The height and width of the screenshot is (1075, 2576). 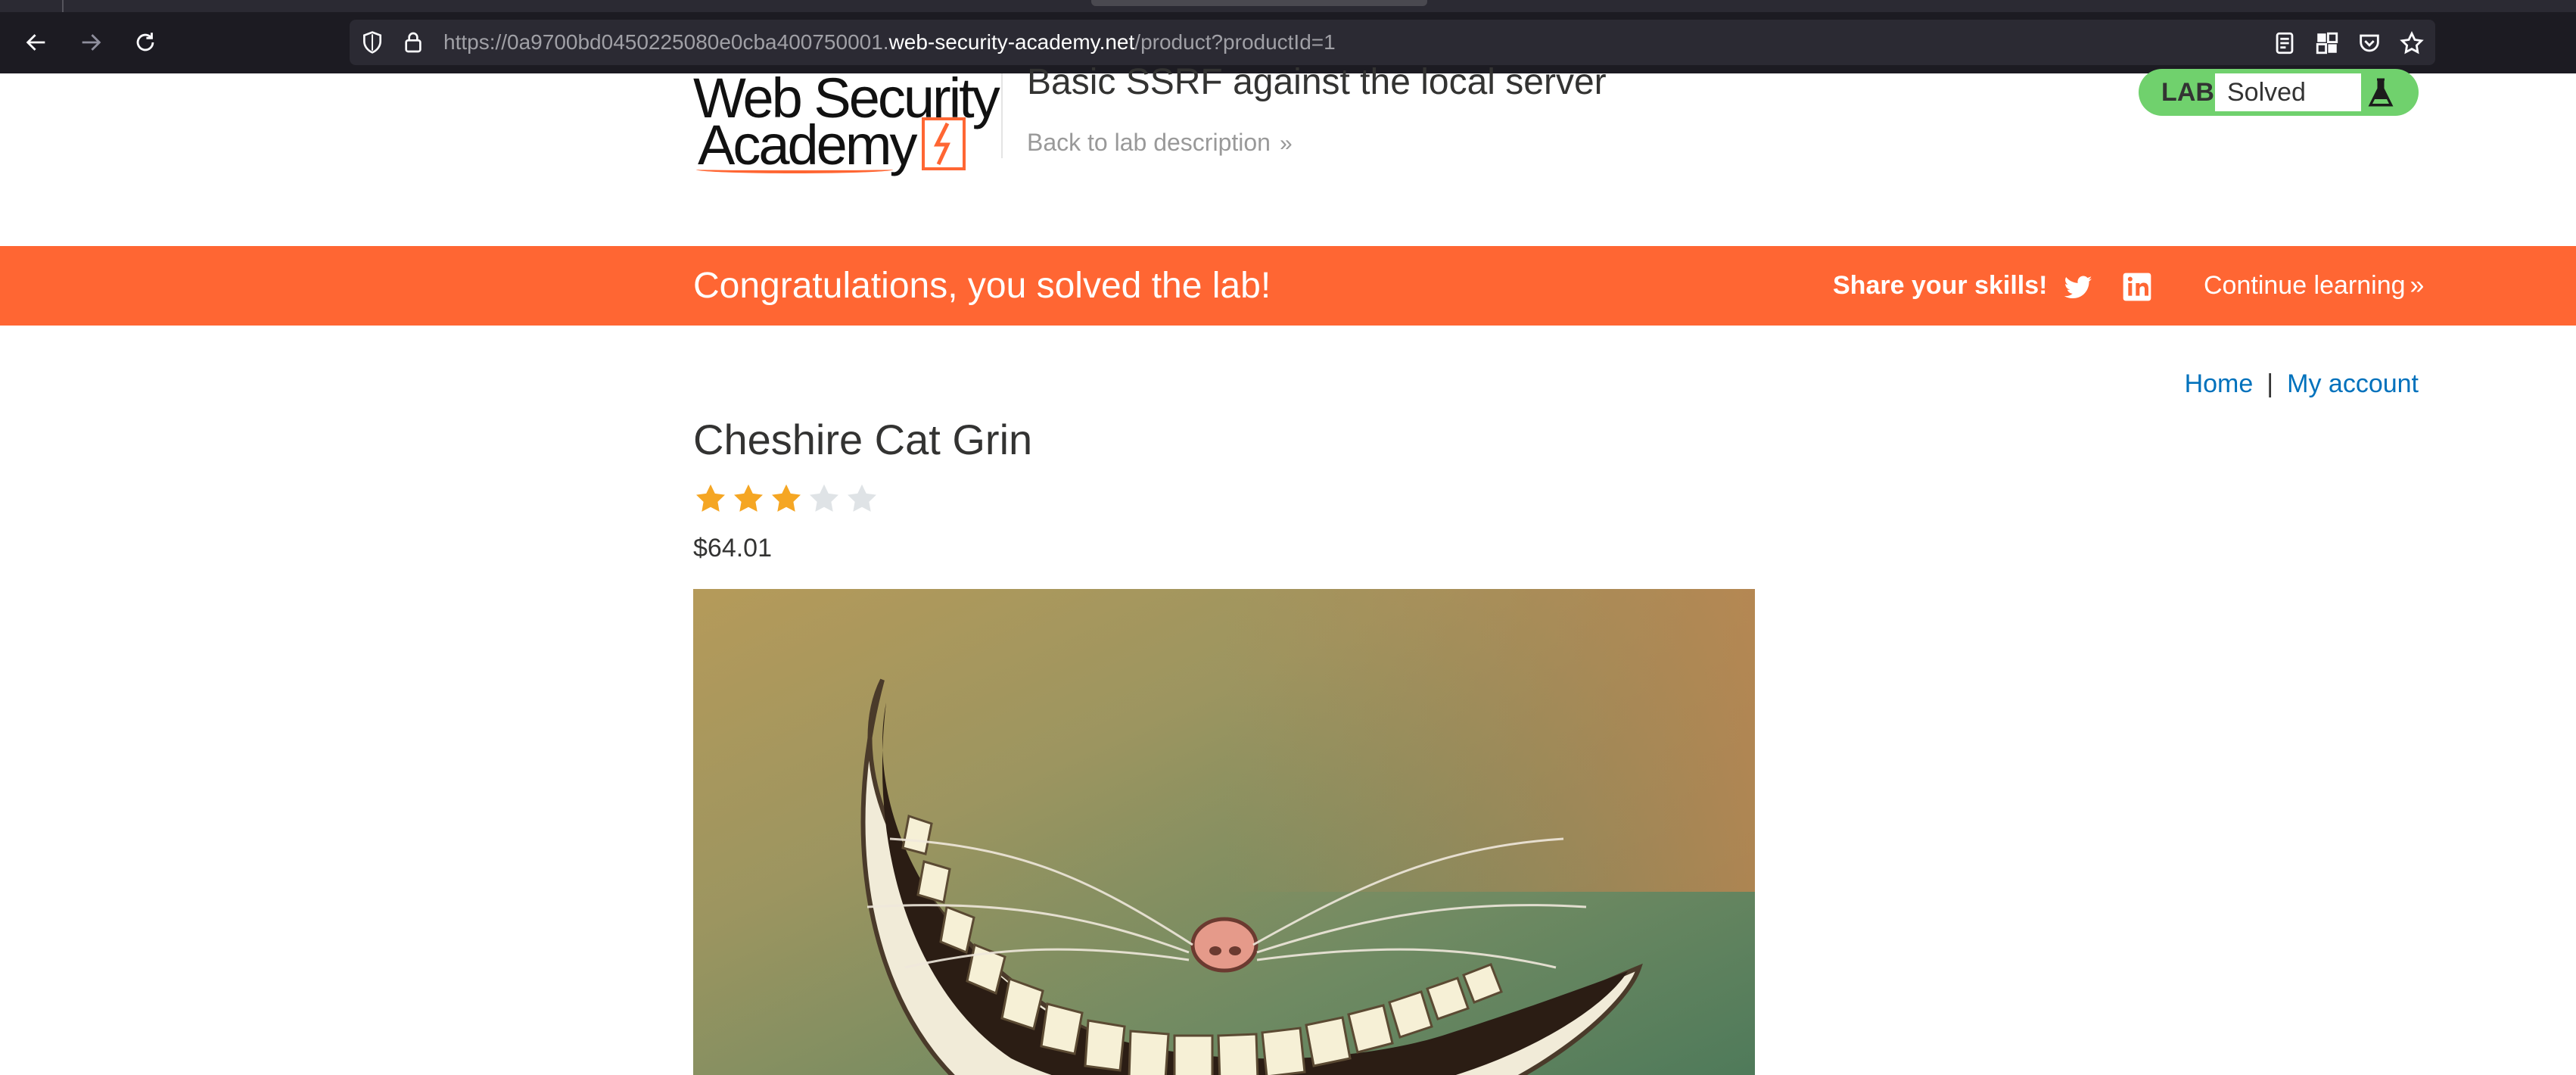 What do you see at coordinates (1011, 42) in the screenshot?
I see `url-host: web-security-academy.net` at bounding box center [1011, 42].